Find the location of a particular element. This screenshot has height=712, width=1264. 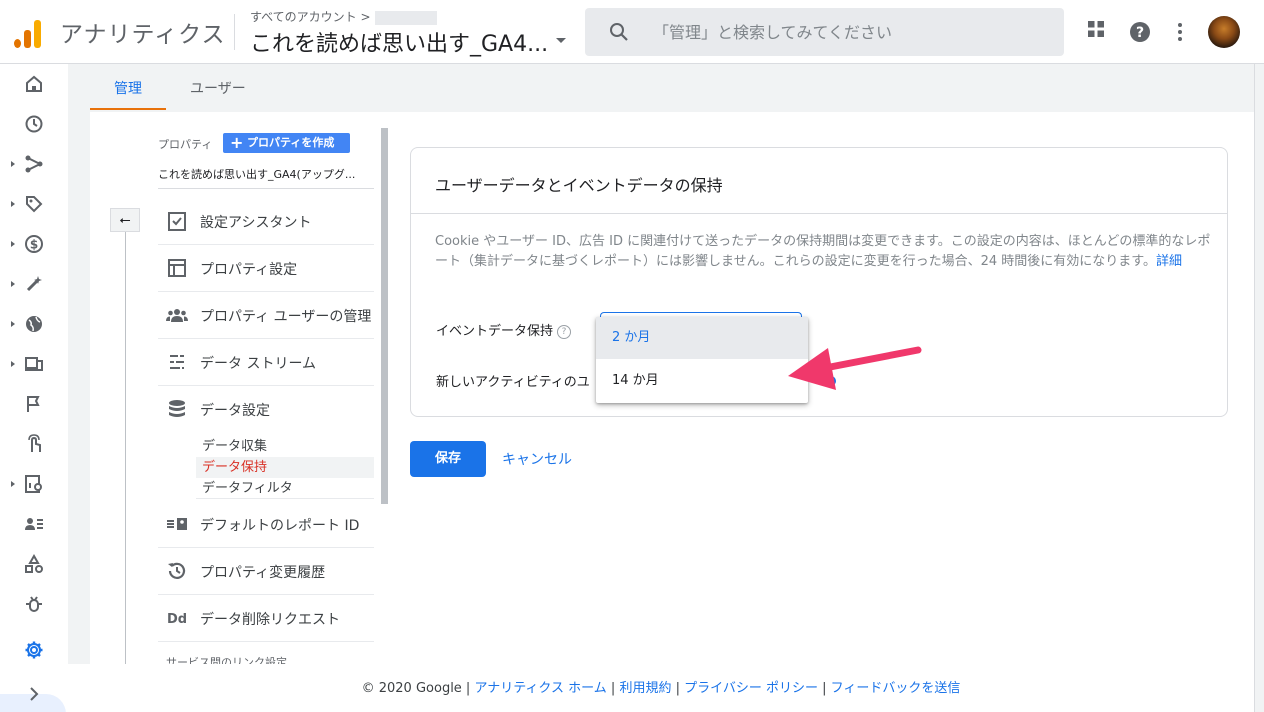

learn-more-link: 詳細 is located at coordinates (1169, 261).